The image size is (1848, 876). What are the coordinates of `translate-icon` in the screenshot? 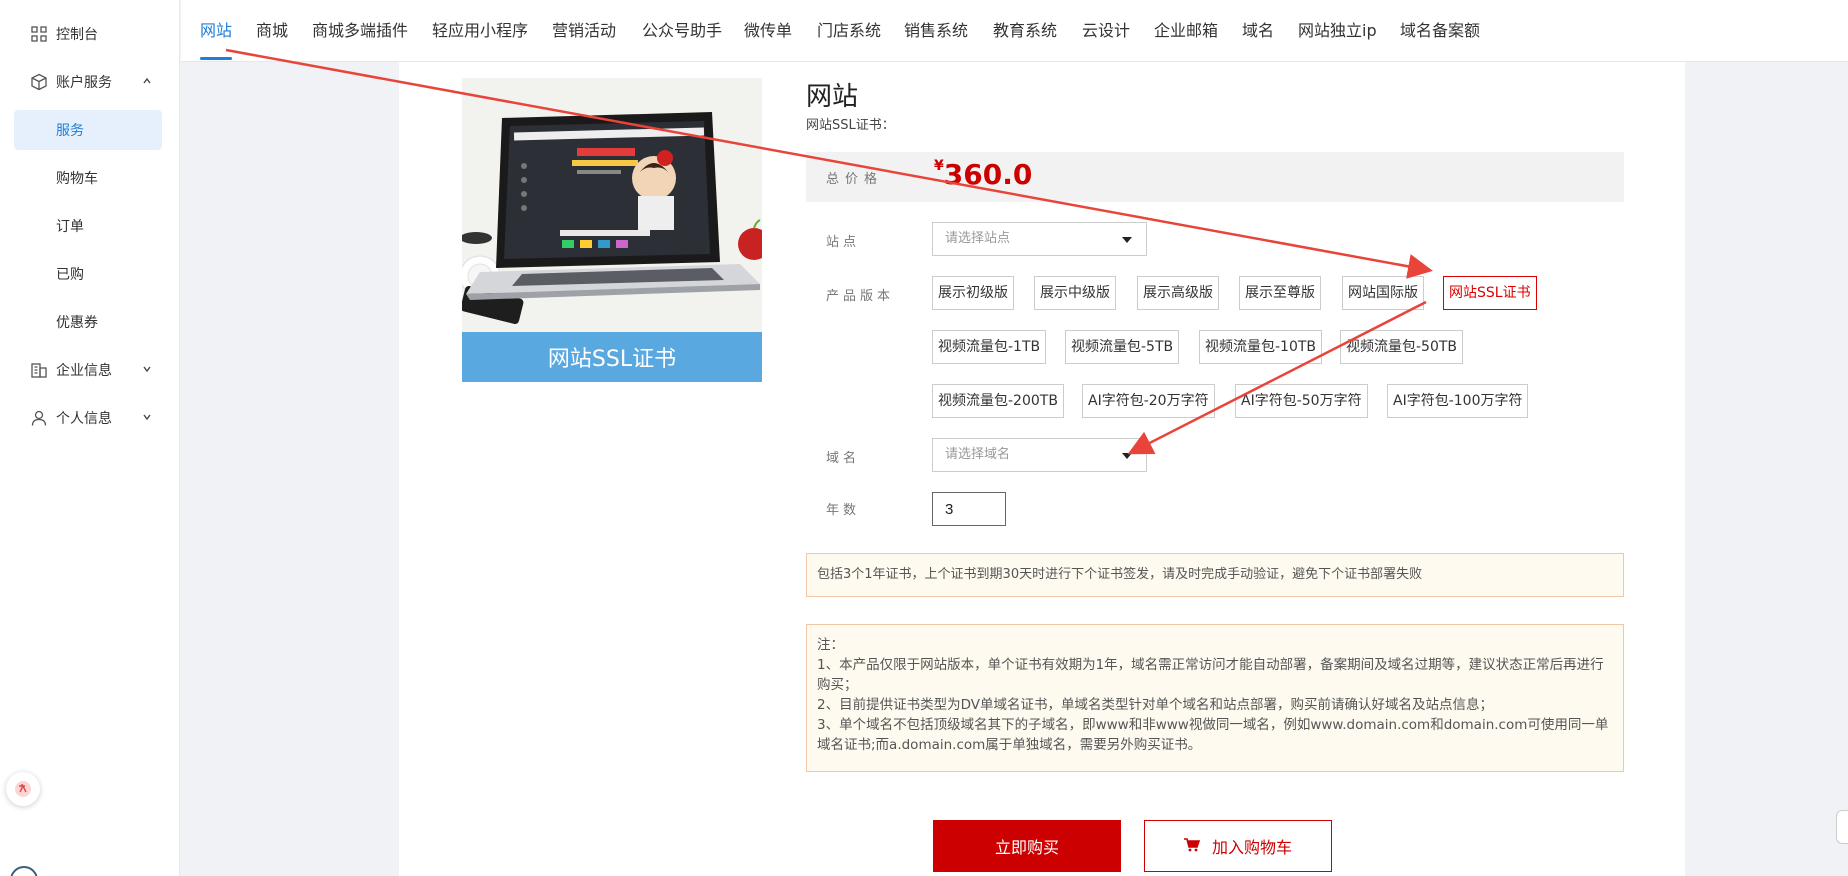 It's located at (23, 789).